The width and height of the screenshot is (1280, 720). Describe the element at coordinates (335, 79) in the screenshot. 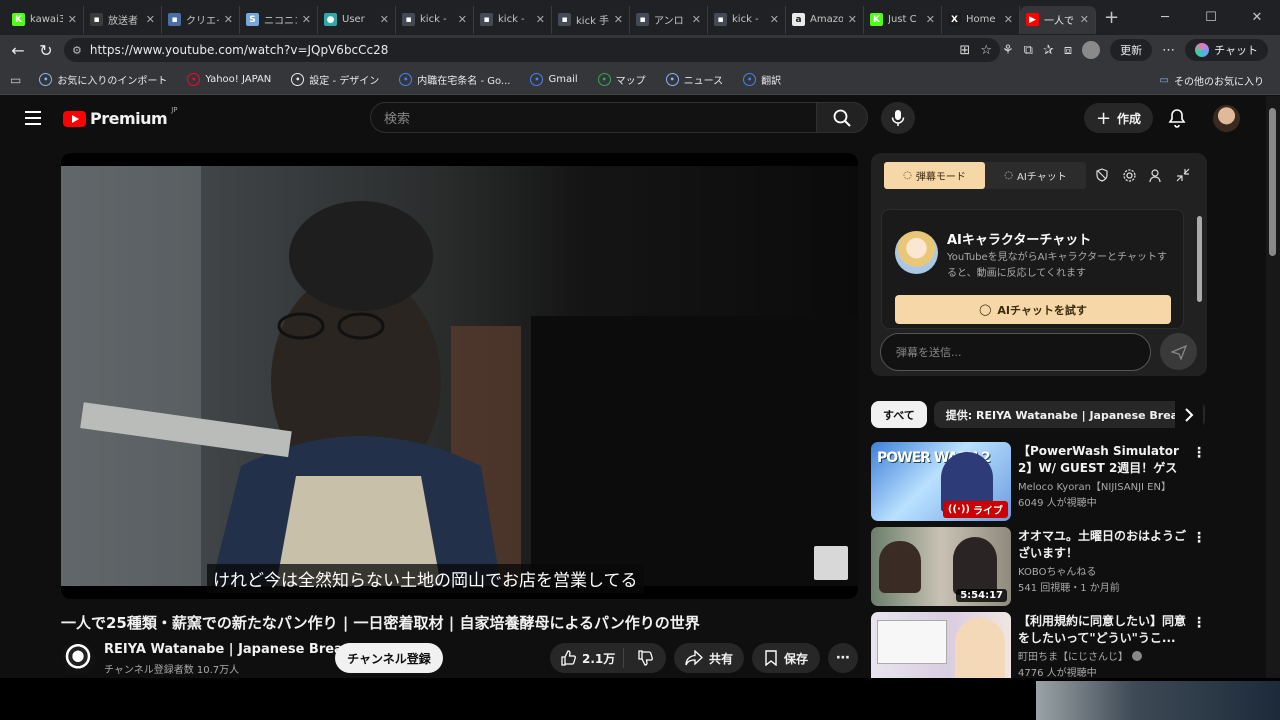

I see `bookmark-item: • 設定 - デザイン` at that location.